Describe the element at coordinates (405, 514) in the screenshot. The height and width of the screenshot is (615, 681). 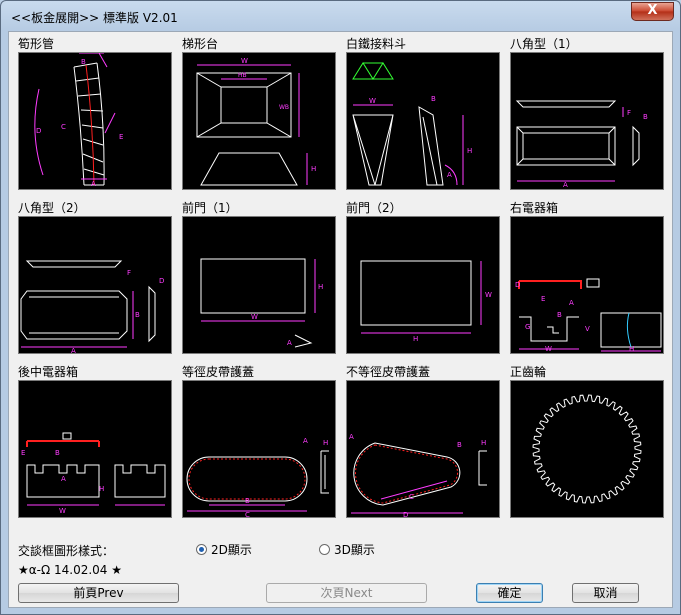
I see `c11-dim-D: D` at that location.